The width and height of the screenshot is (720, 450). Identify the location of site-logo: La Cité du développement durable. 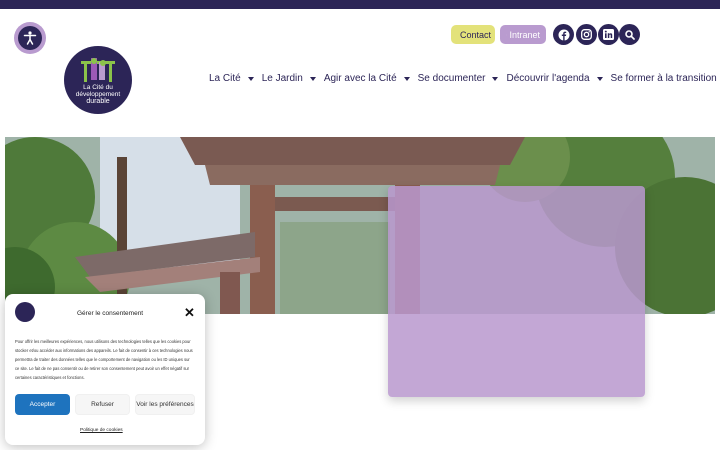
(98, 80).